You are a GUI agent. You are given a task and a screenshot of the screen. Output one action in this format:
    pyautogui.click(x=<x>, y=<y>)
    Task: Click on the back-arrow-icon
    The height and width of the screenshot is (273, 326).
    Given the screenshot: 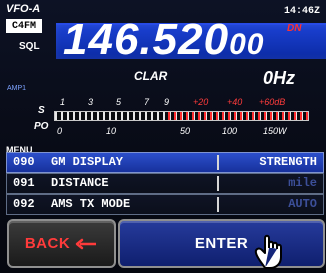 What is the action you would take?
    pyautogui.click(x=86, y=243)
    